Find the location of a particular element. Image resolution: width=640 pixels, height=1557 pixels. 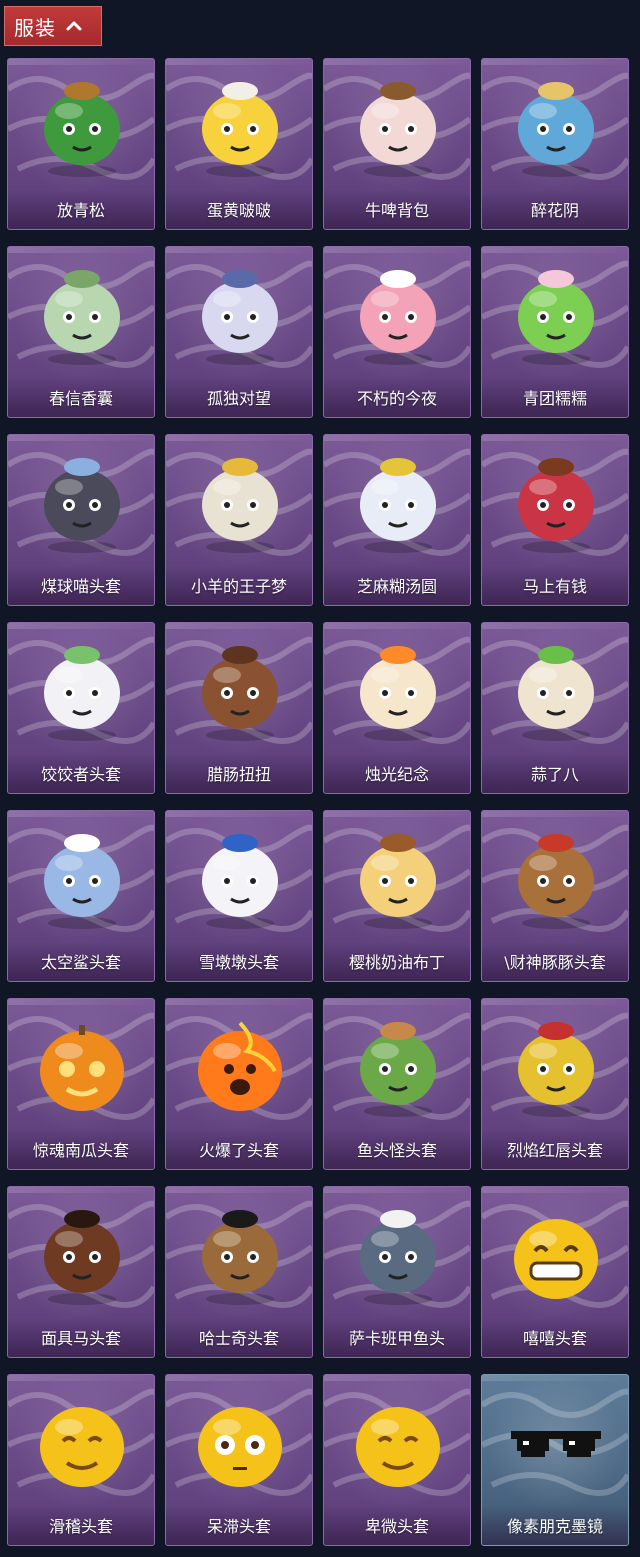

outfit-name: 烛光纪念 is located at coordinates (396, 774).